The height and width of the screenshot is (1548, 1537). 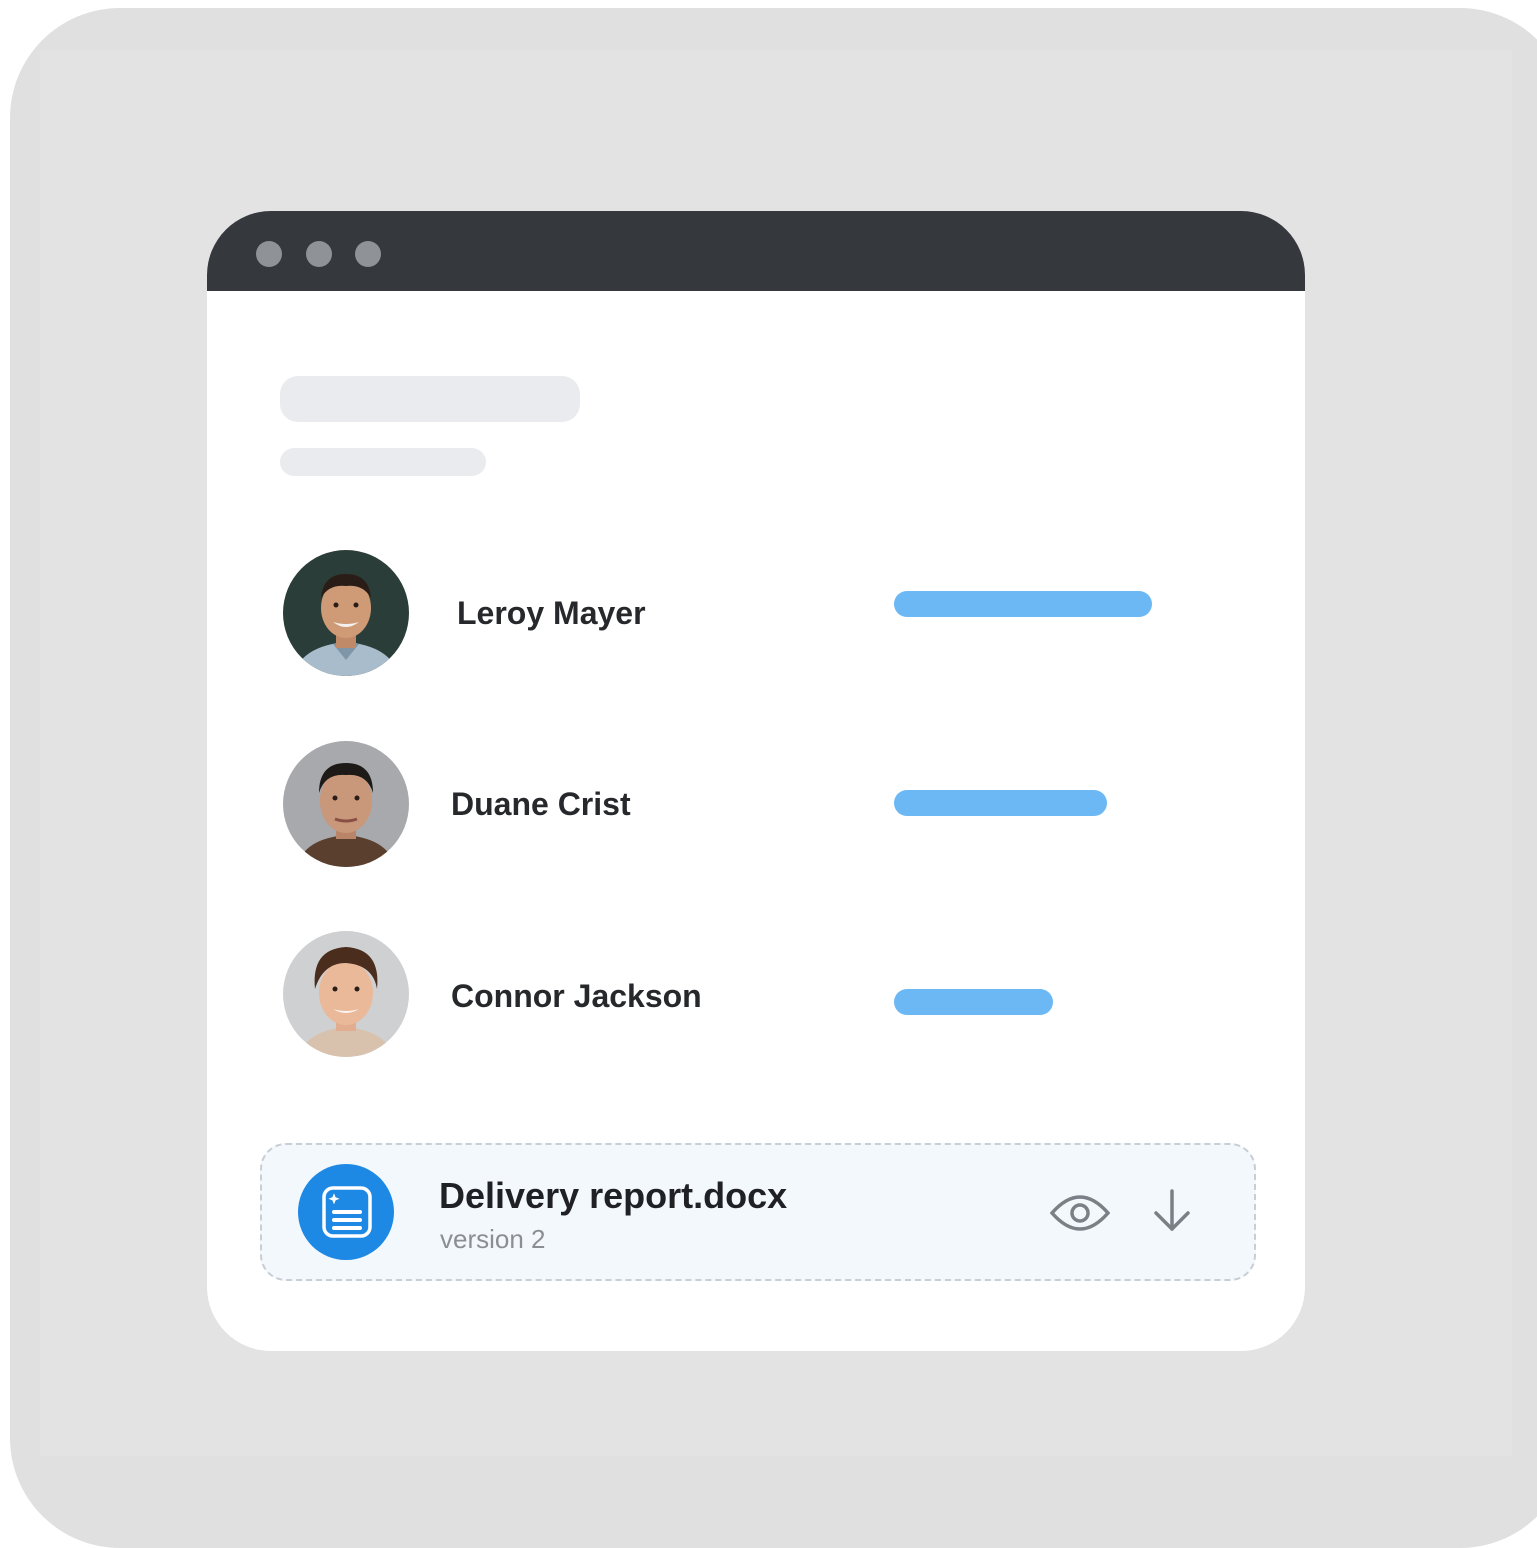 I want to click on list-item: Leroy Mayer, so click(x=756, y=614).